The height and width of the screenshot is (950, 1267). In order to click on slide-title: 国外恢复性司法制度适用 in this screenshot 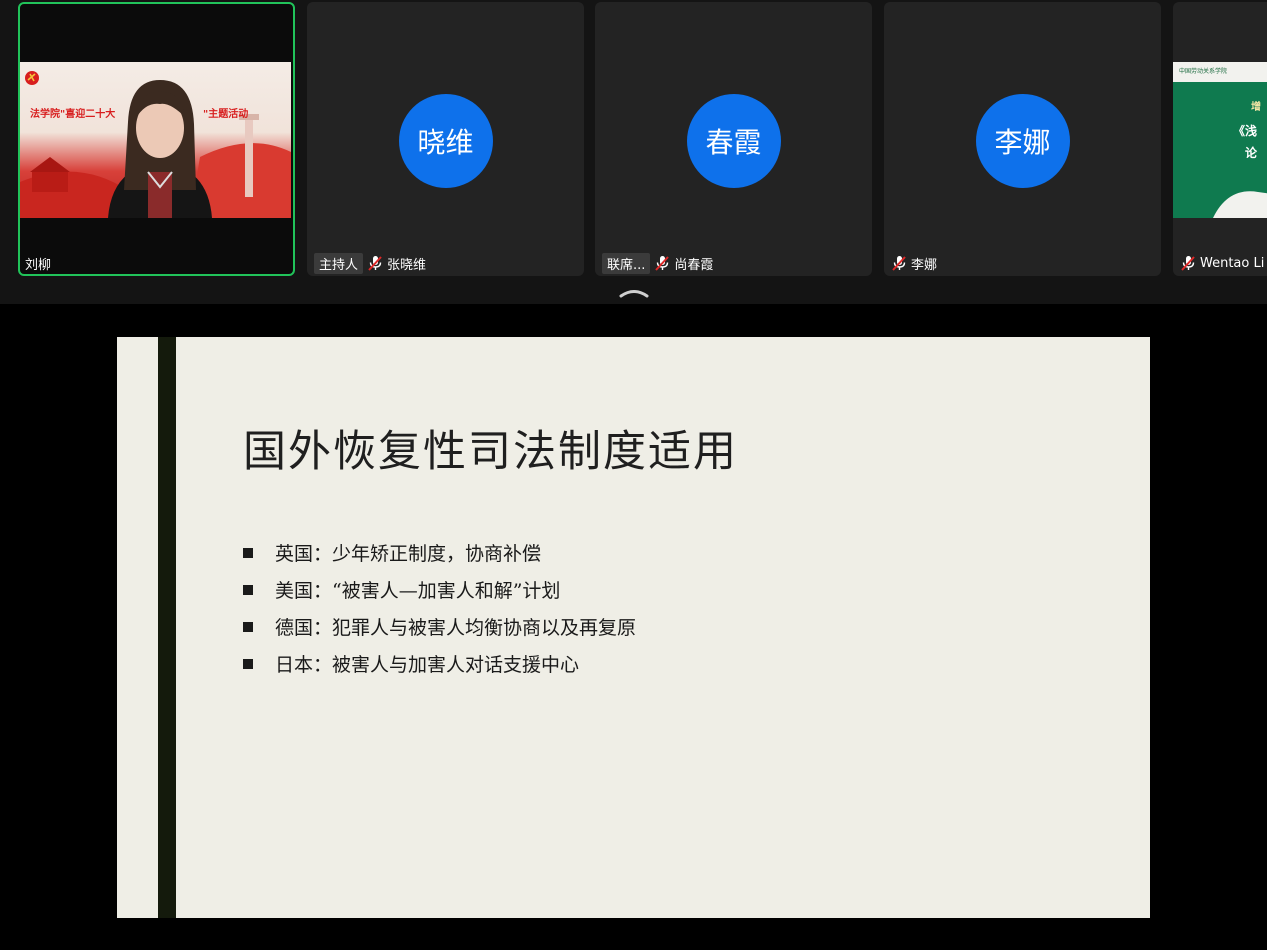, I will do `click(490, 452)`.